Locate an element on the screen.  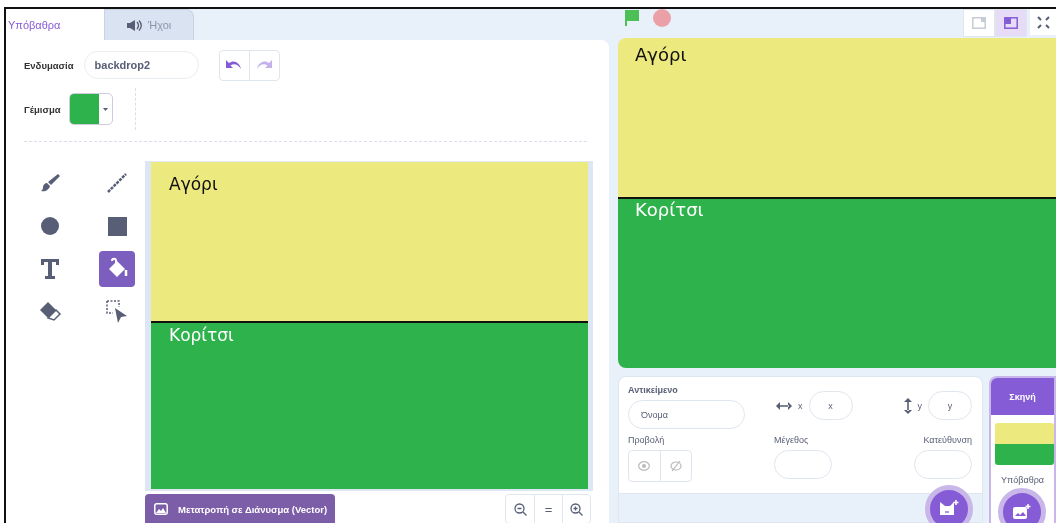
stage-layout-button is located at coordinates (1011, 23).